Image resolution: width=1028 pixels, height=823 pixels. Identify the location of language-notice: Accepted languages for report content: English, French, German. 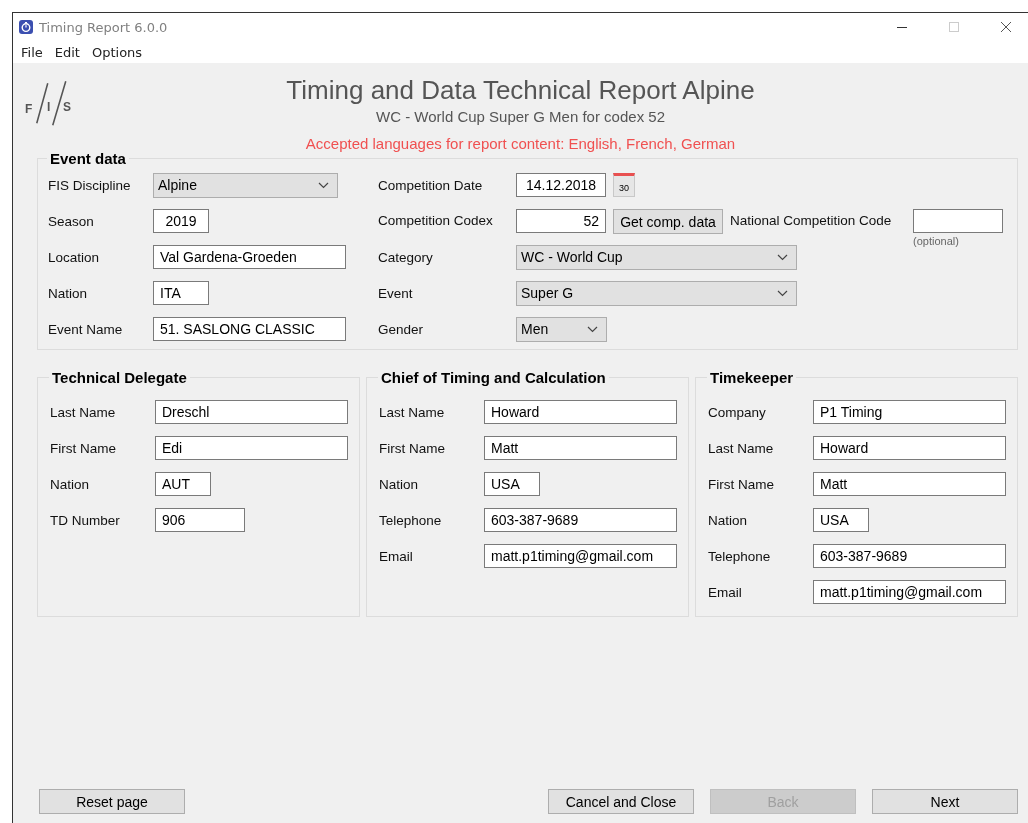
(520, 144).